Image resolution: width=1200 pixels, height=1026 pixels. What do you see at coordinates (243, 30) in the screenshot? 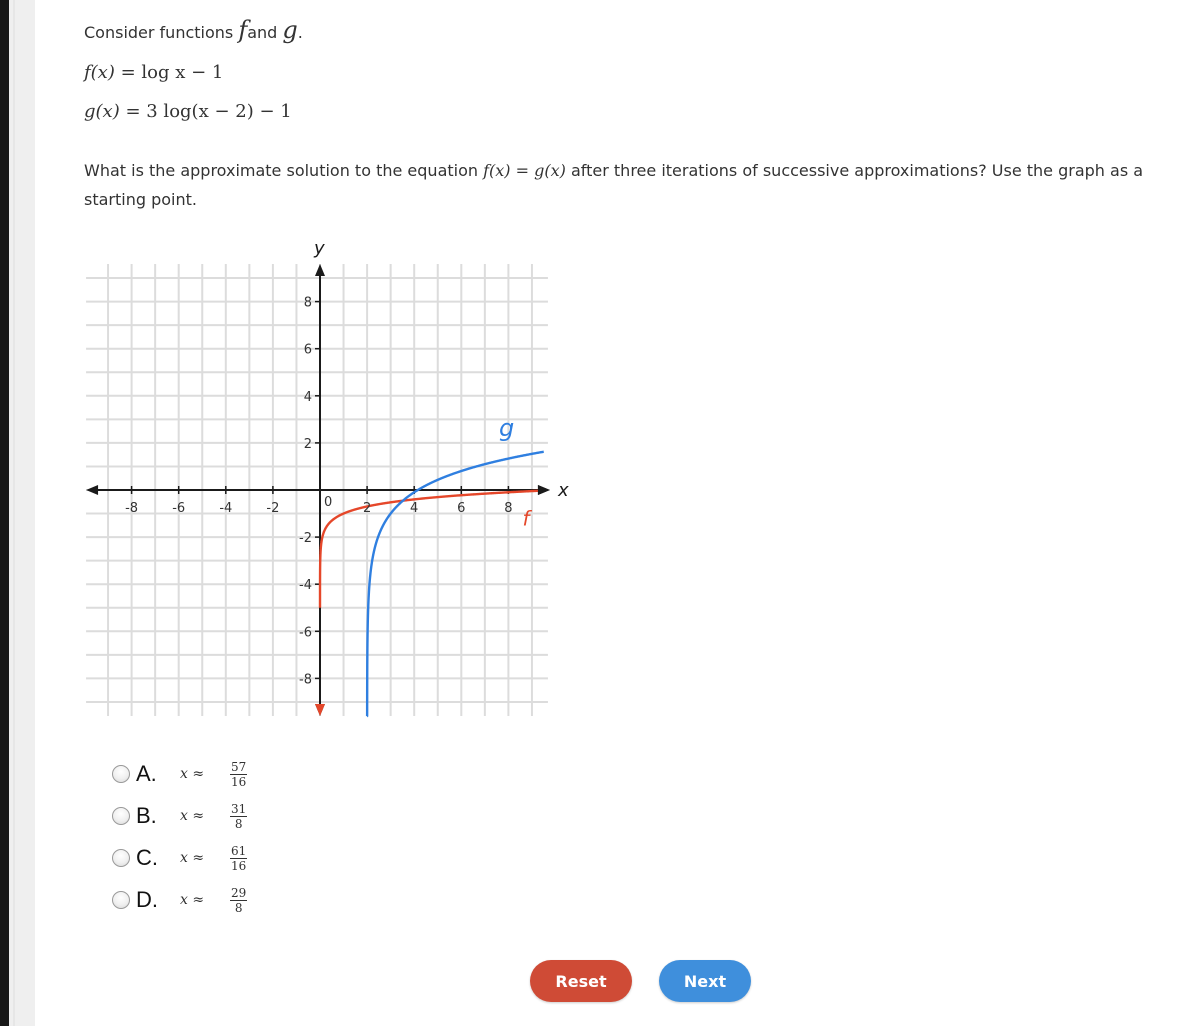
I see `f-symbol: f` at bounding box center [243, 30].